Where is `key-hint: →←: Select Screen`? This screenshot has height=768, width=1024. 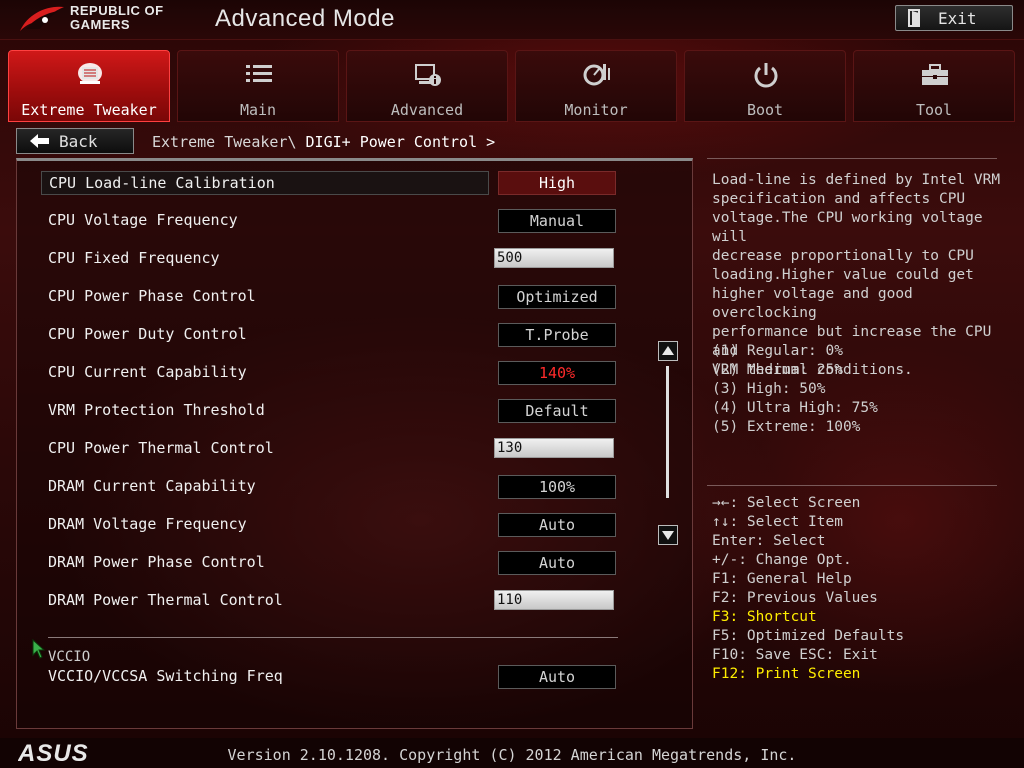
key-hint: →←: Select Screen is located at coordinates (786, 503).